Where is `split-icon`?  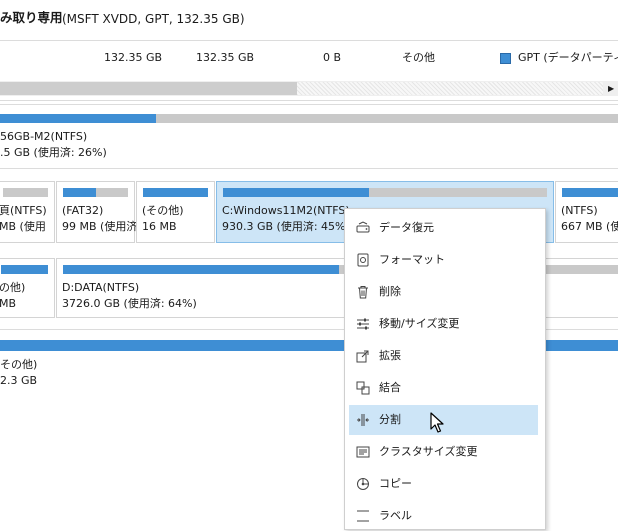 split-icon is located at coordinates (363, 420).